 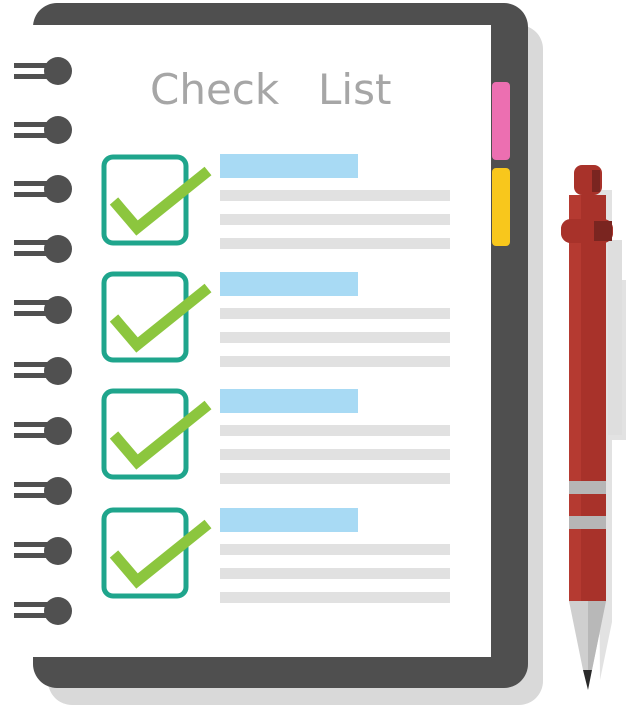 I want to click on tab-yellow-icon, so click(x=501, y=207).